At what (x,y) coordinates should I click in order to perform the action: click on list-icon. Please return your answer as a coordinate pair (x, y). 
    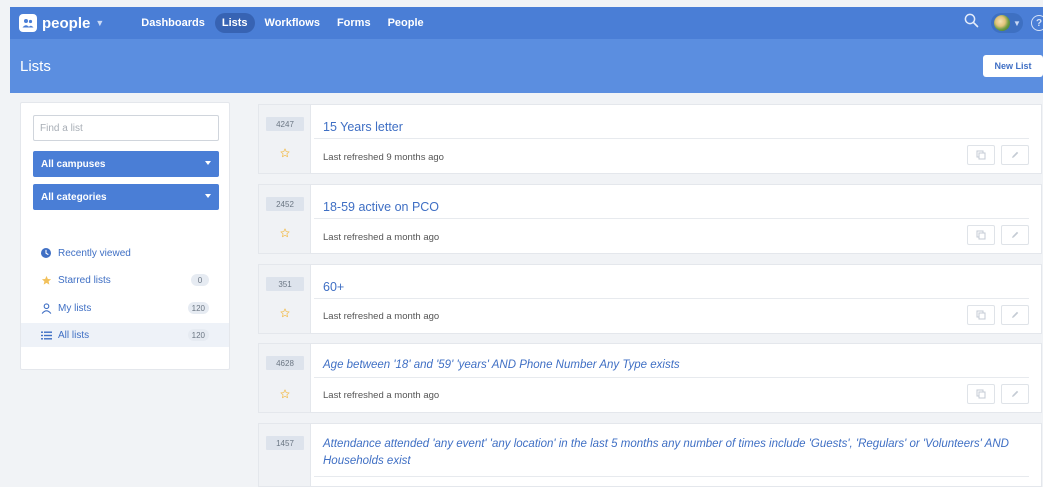
    Looking at the image, I should click on (46, 335).